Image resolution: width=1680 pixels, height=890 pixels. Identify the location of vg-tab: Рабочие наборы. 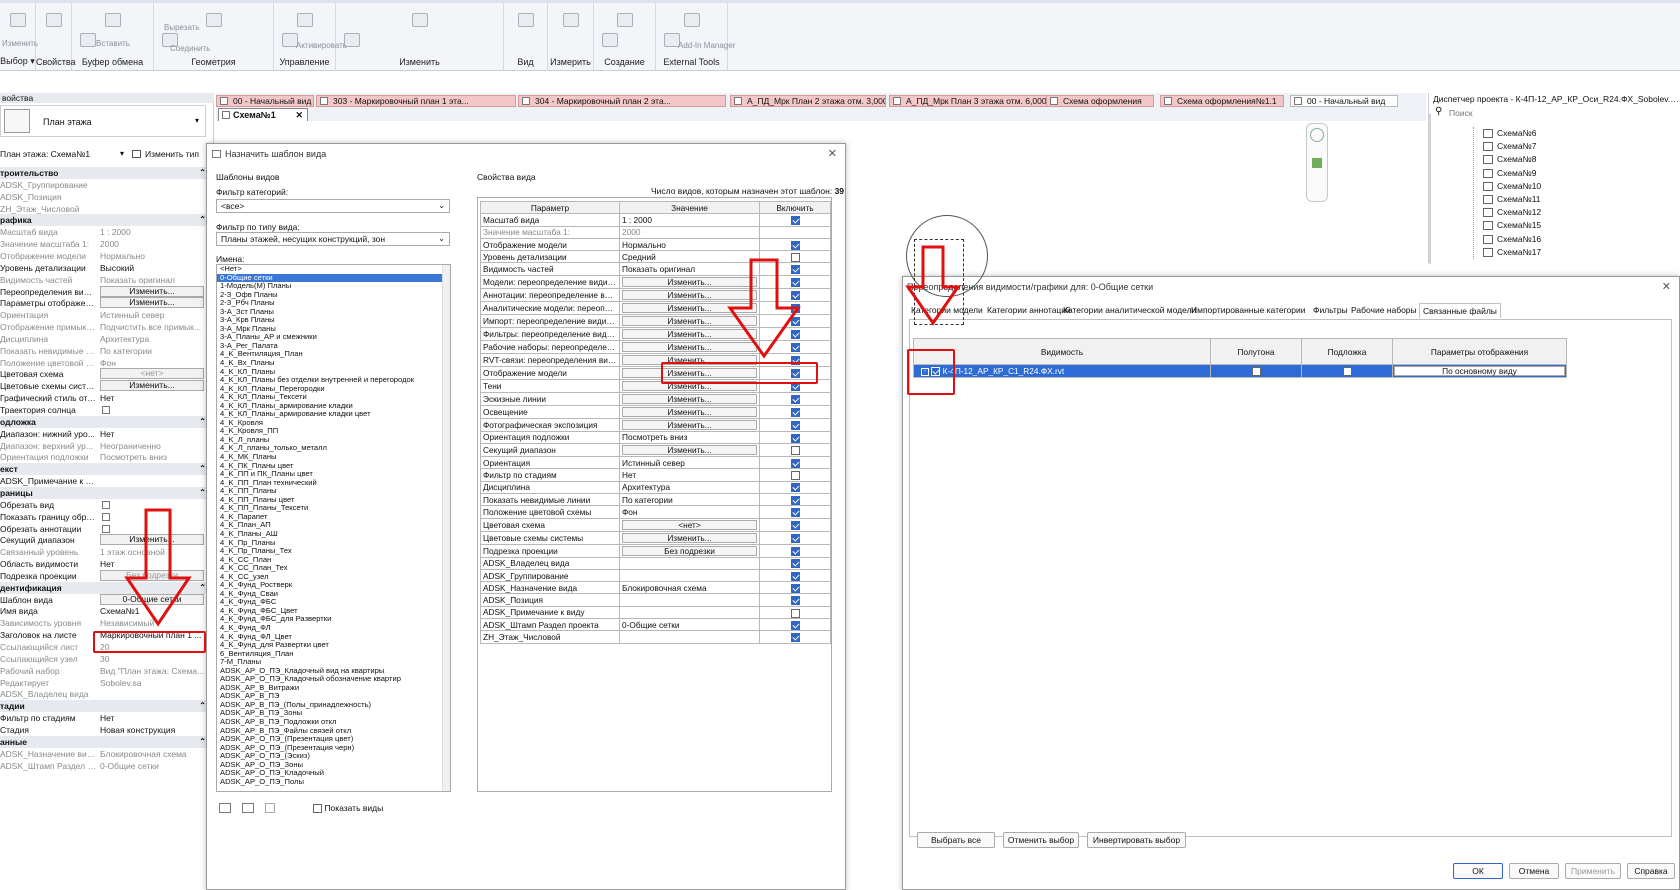
(1384, 310).